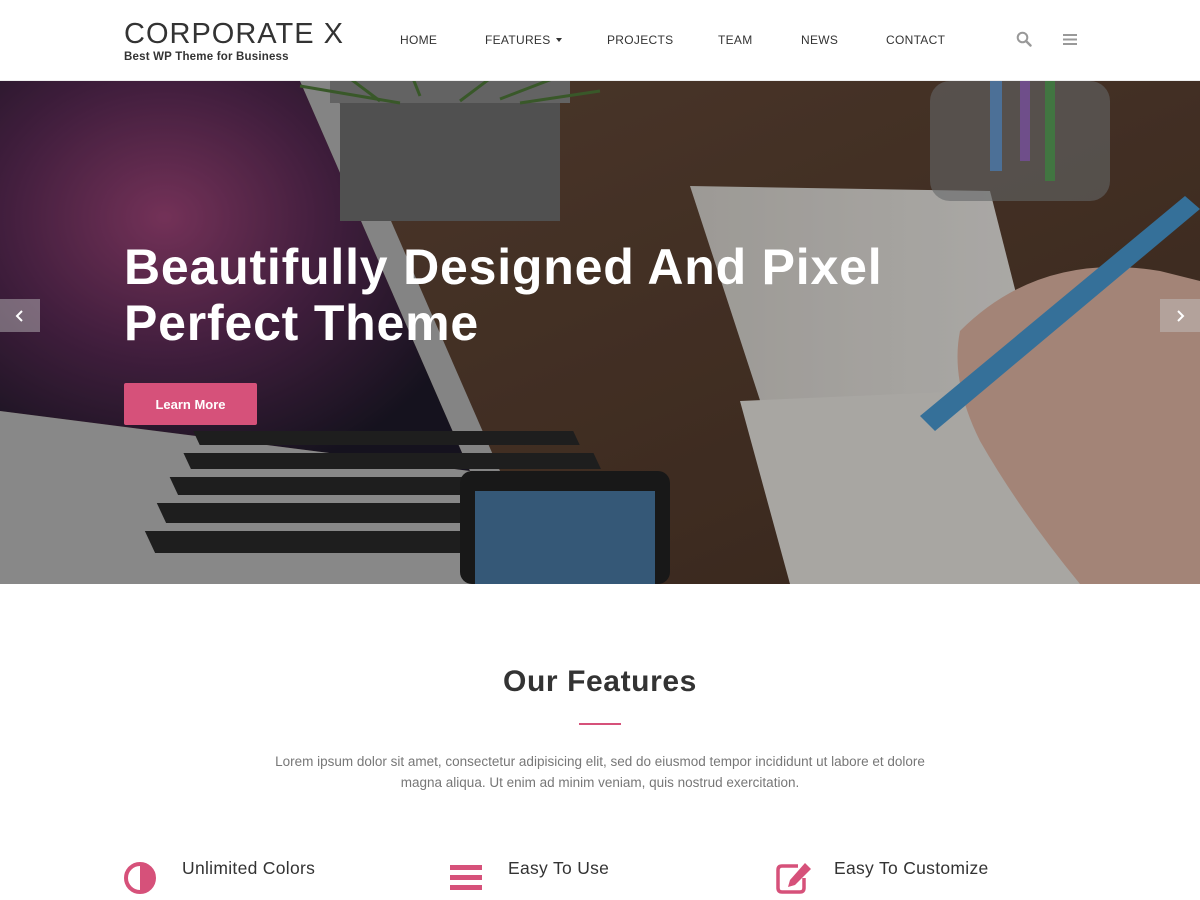  I want to click on nav-item-projects: PROJECTS, so click(640, 40).